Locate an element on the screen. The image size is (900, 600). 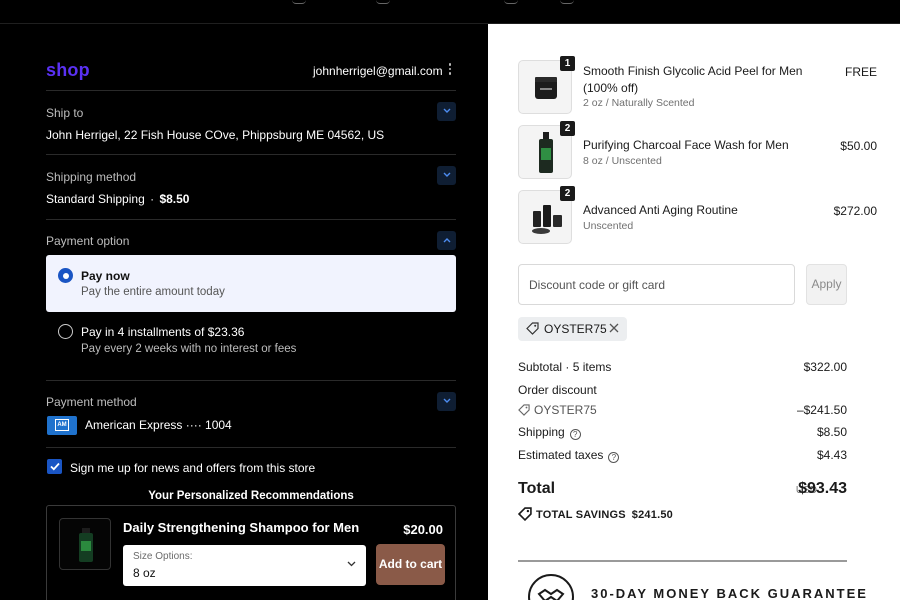
top-bar is located at coordinates (450, 12).